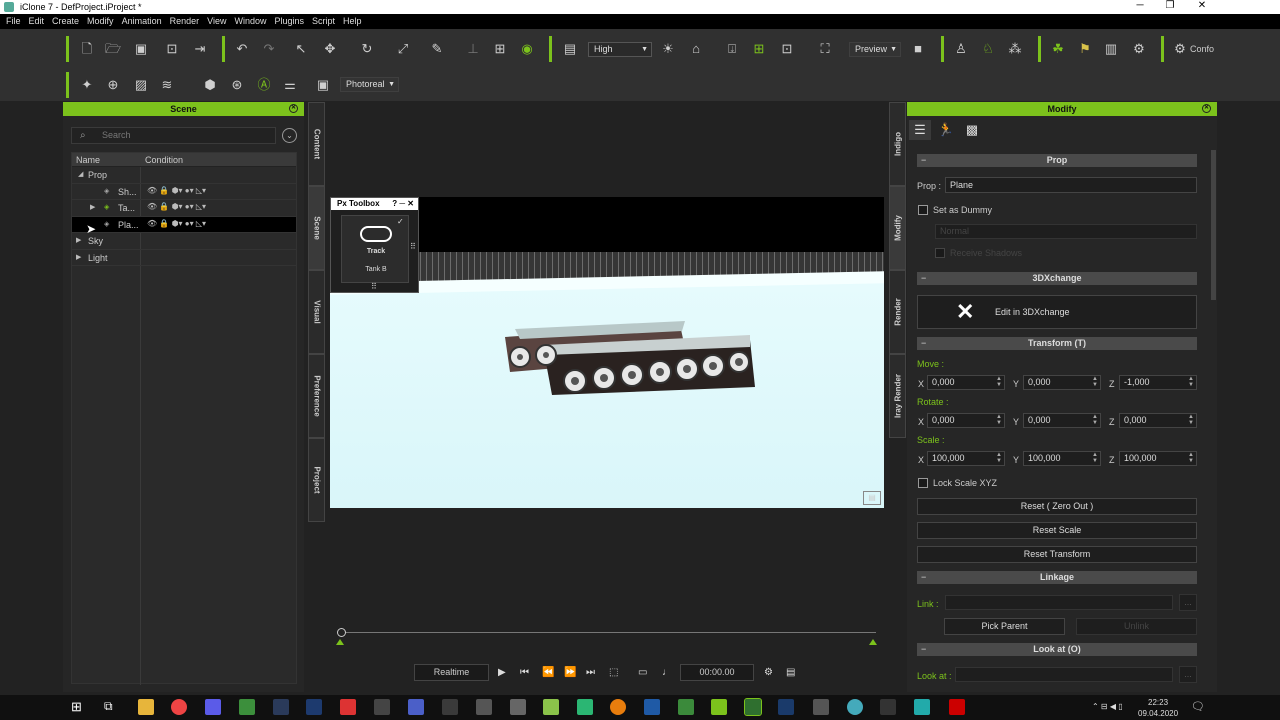 This screenshot has height=720, width=1280. I want to click on scene-search-input: ⌕ Search, so click(173, 135).